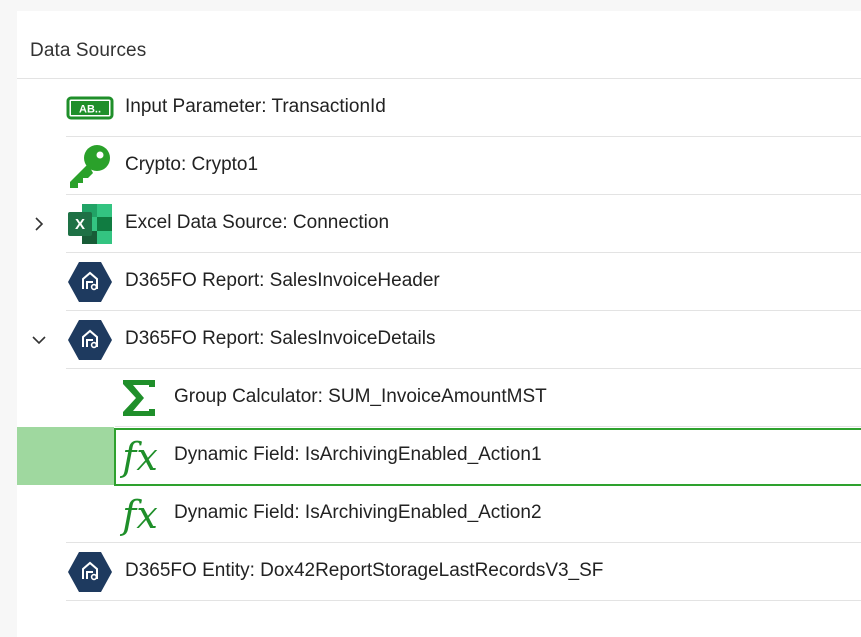  Describe the element at coordinates (39, 224) in the screenshot. I see `chevron-right-icon` at that location.